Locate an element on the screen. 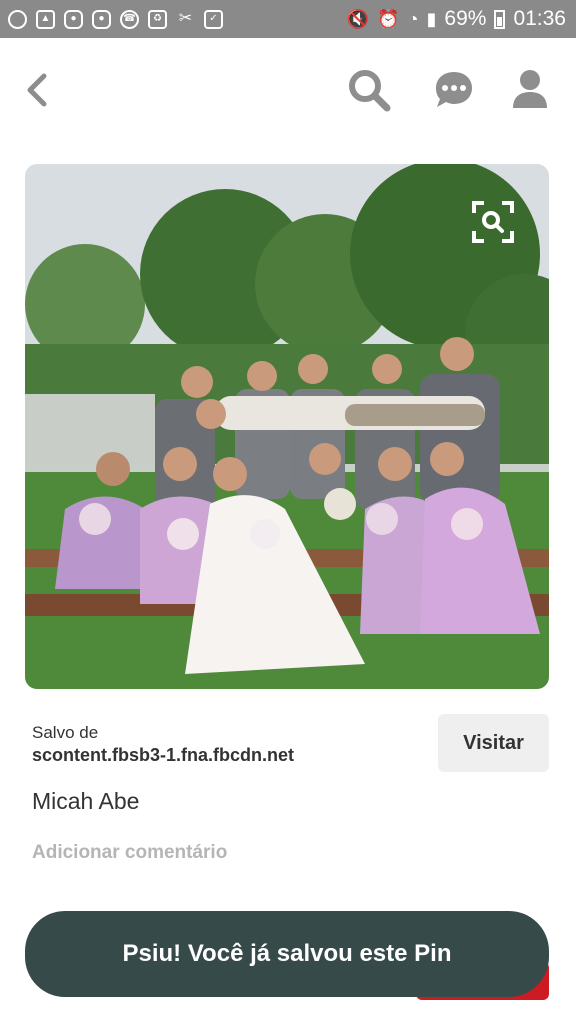  search-icon is located at coordinates (370, 91).